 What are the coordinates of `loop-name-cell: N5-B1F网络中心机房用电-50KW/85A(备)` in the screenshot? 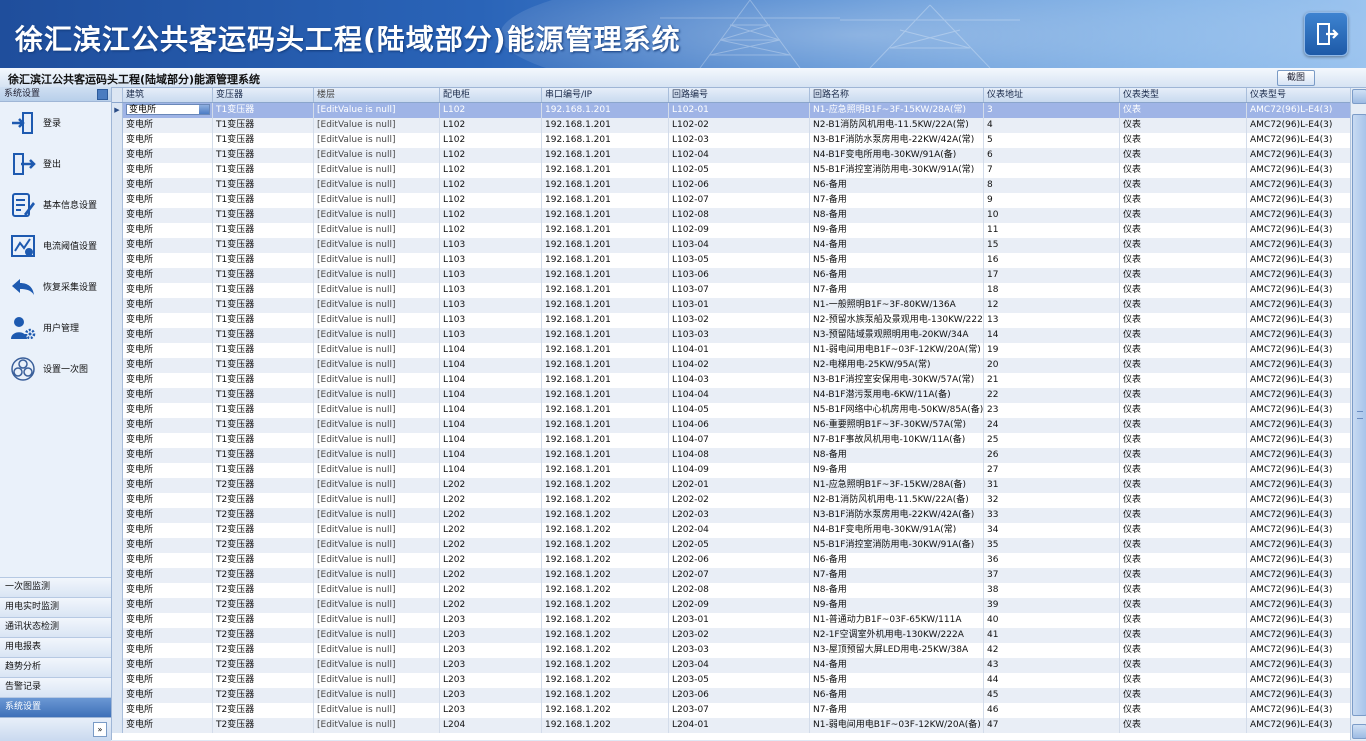 It's located at (897, 410).